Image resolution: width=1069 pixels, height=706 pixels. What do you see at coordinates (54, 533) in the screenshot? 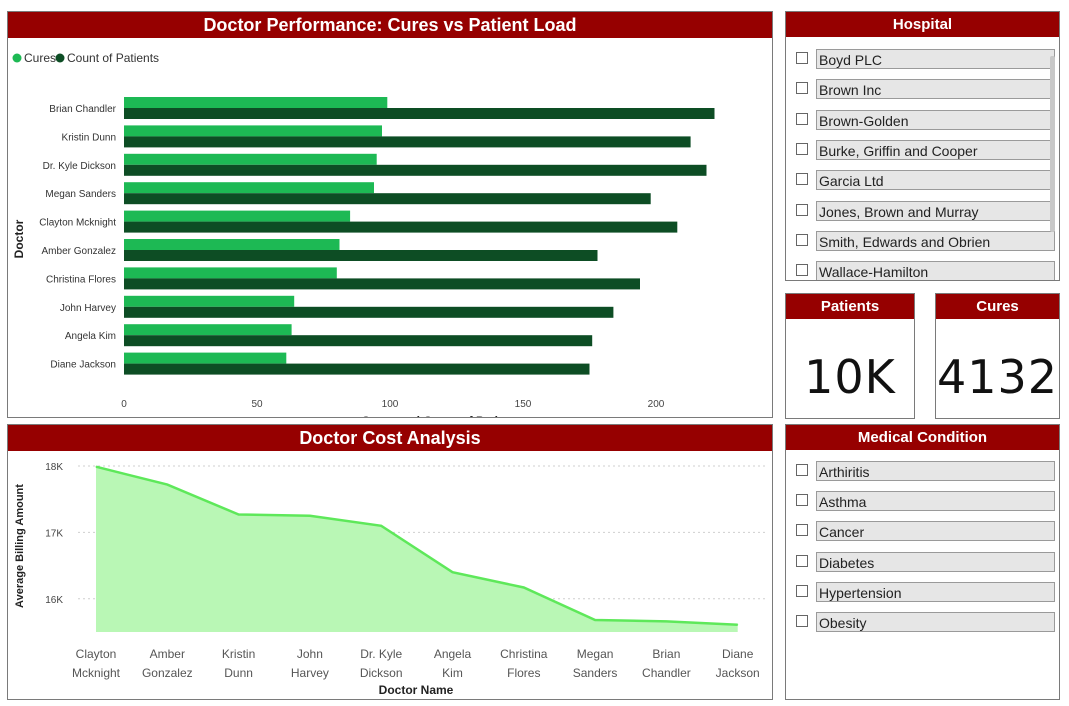
I see `y-tick-label: 17K` at bounding box center [54, 533].